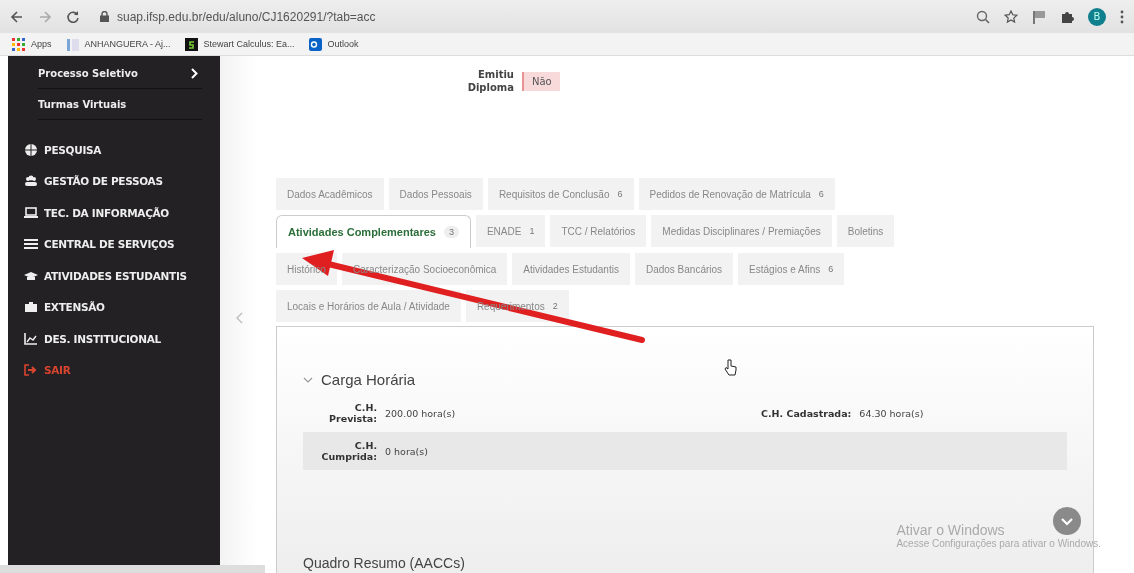  Describe the element at coordinates (1067, 521) in the screenshot. I see `scroll-down-button-icon` at that location.